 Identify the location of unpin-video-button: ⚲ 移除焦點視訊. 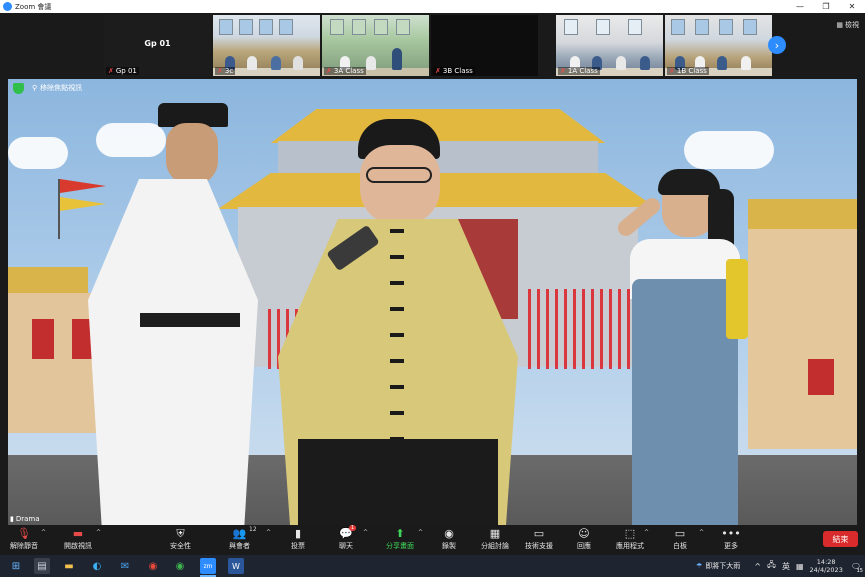
(57, 88).